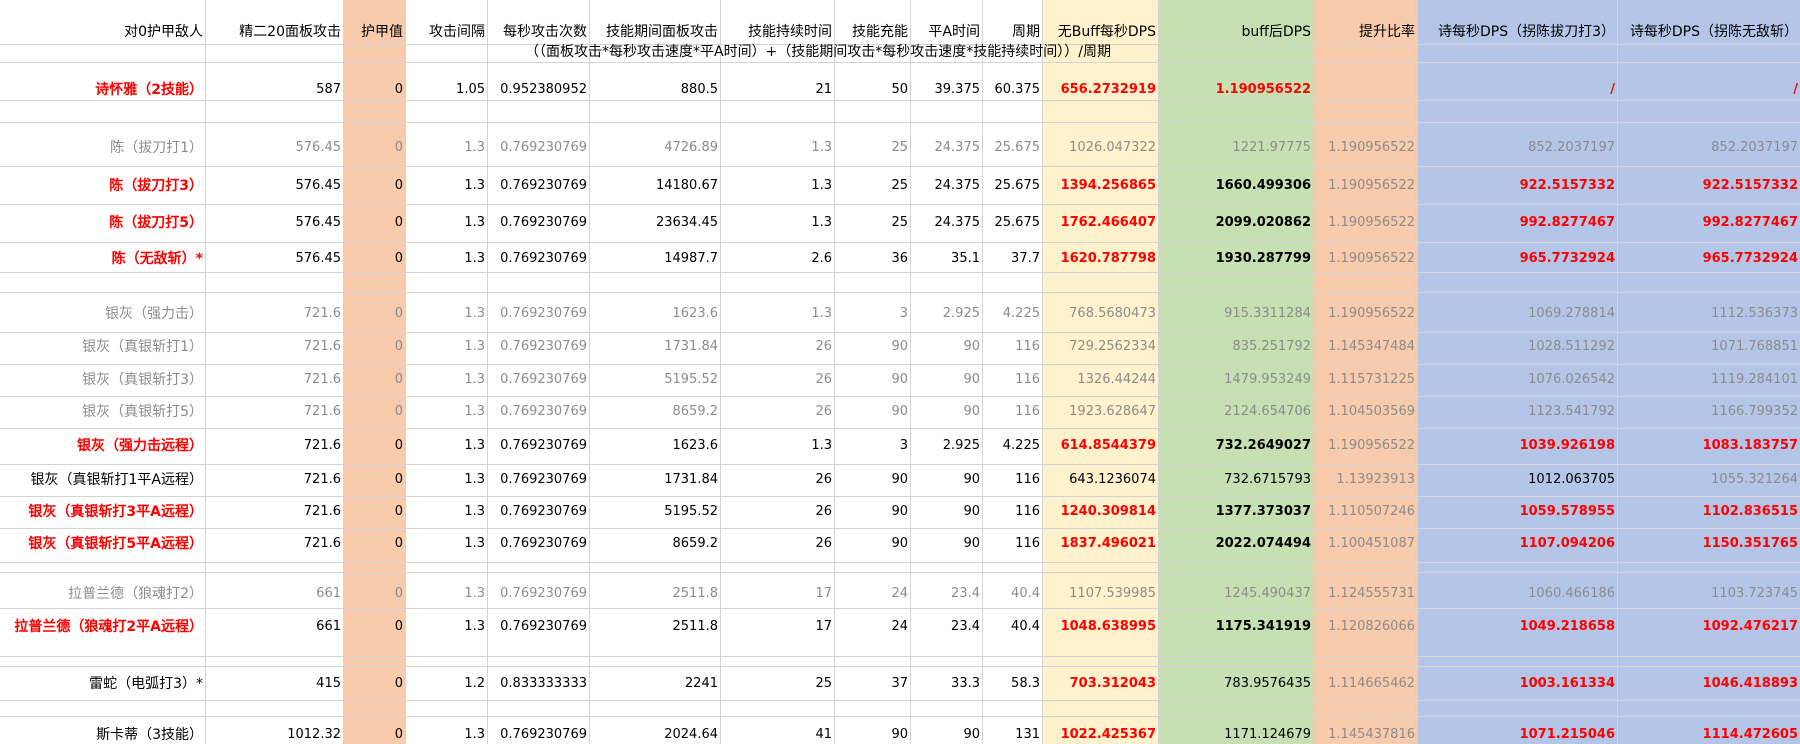  Describe the element at coordinates (1235, 627) in the screenshot. I see `table-cell: 1175.341919` at that location.